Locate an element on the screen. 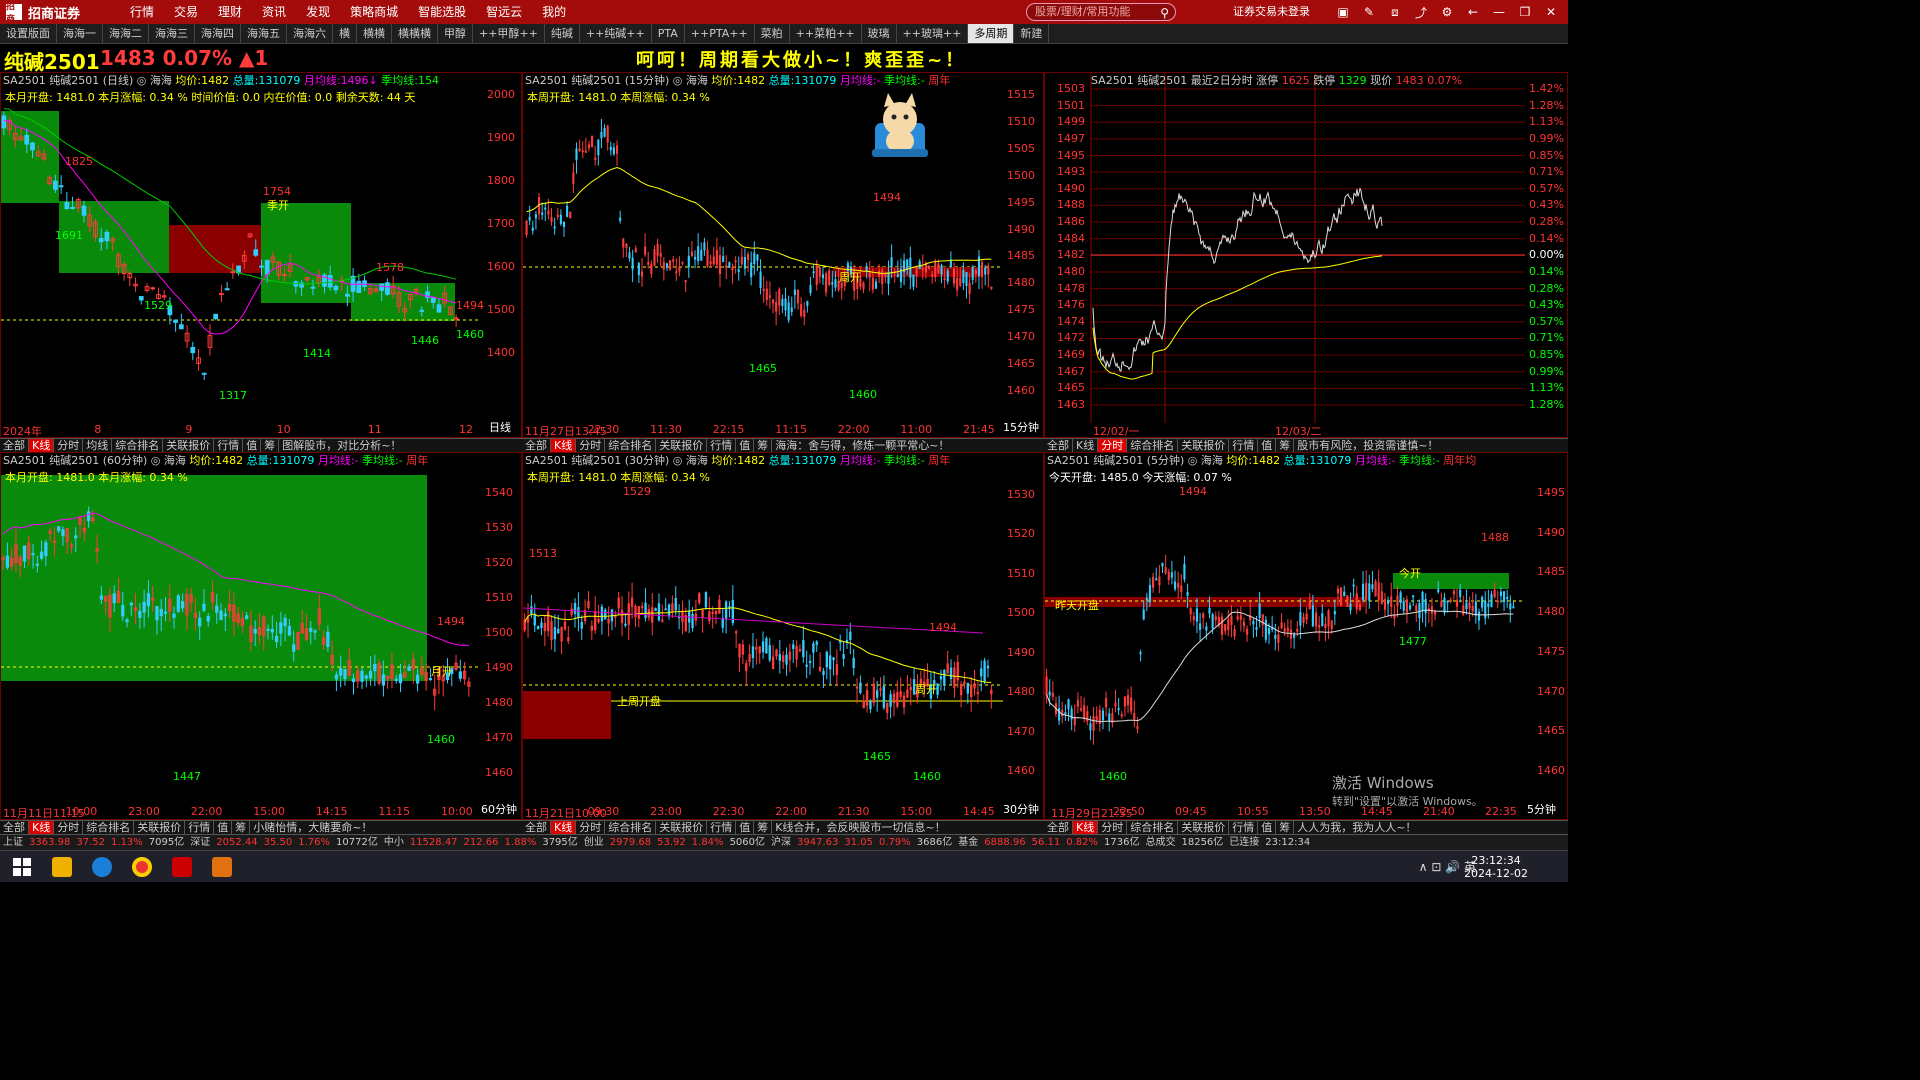  layout-tab-13: ++纯碱++ is located at coordinates (616, 33).